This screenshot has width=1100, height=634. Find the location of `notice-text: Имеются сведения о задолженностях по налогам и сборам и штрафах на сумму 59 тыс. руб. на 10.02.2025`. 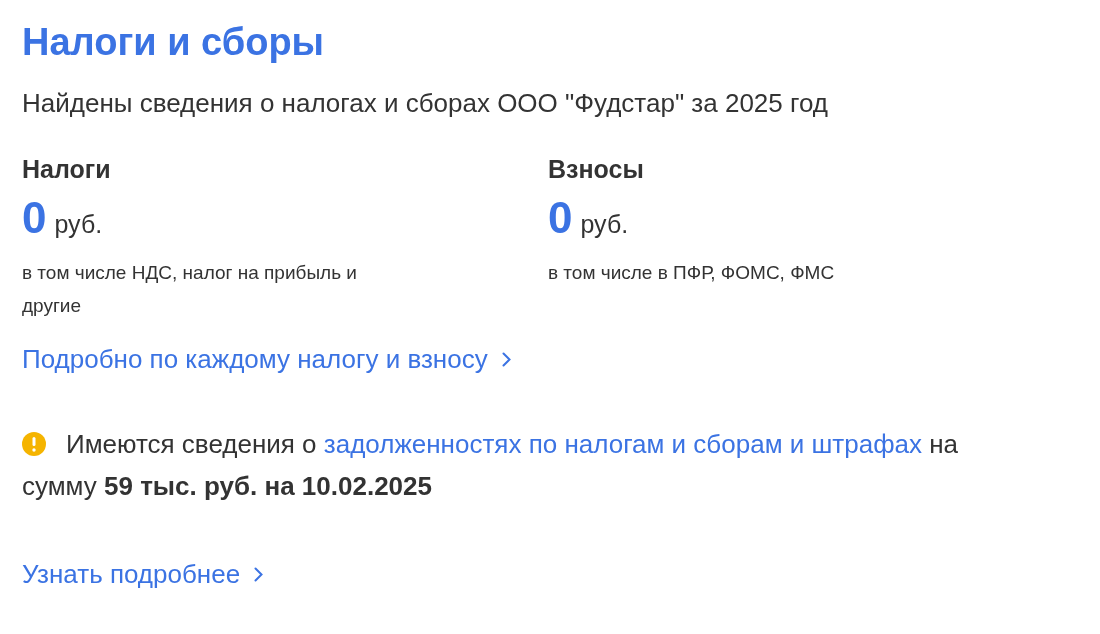

notice-text: Имеются сведения о задолженностях по налогам и сборам и штрафах на сумму 59 тыс. руб. на 10.02.2025 is located at coordinates (491, 465).